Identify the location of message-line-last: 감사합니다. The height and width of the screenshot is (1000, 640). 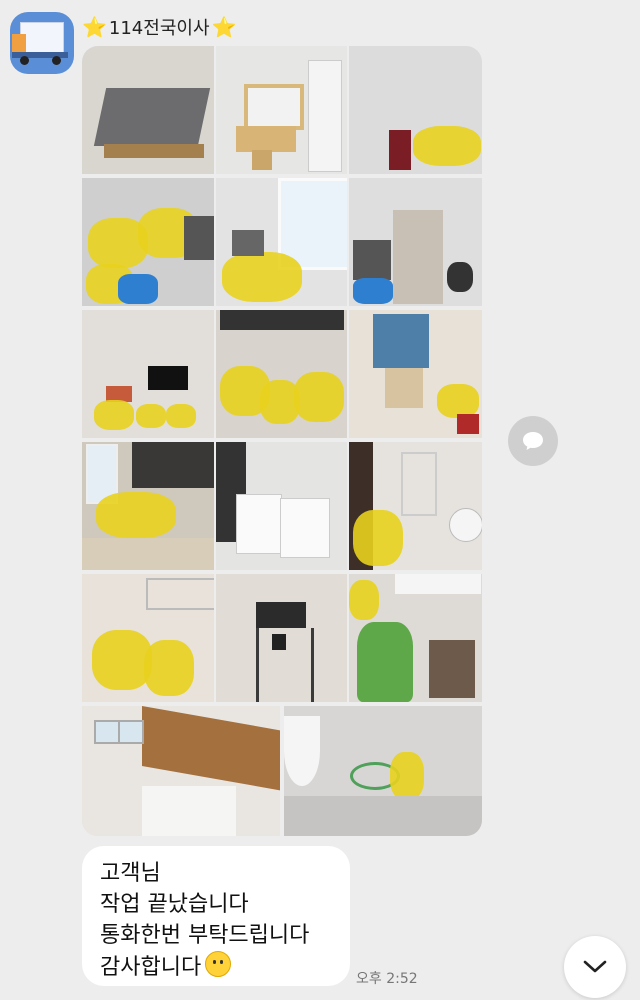
(216, 967).